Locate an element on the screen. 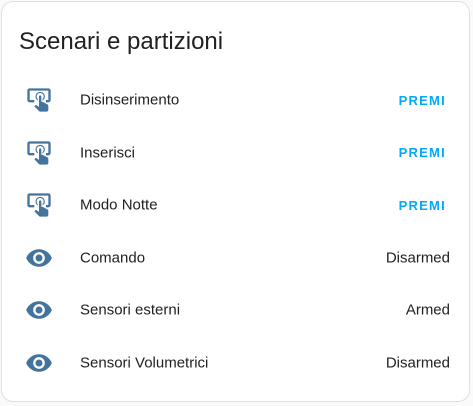 Image resolution: width=473 pixels, height=406 pixels. entity-name: Inserisci is located at coordinates (108, 153).